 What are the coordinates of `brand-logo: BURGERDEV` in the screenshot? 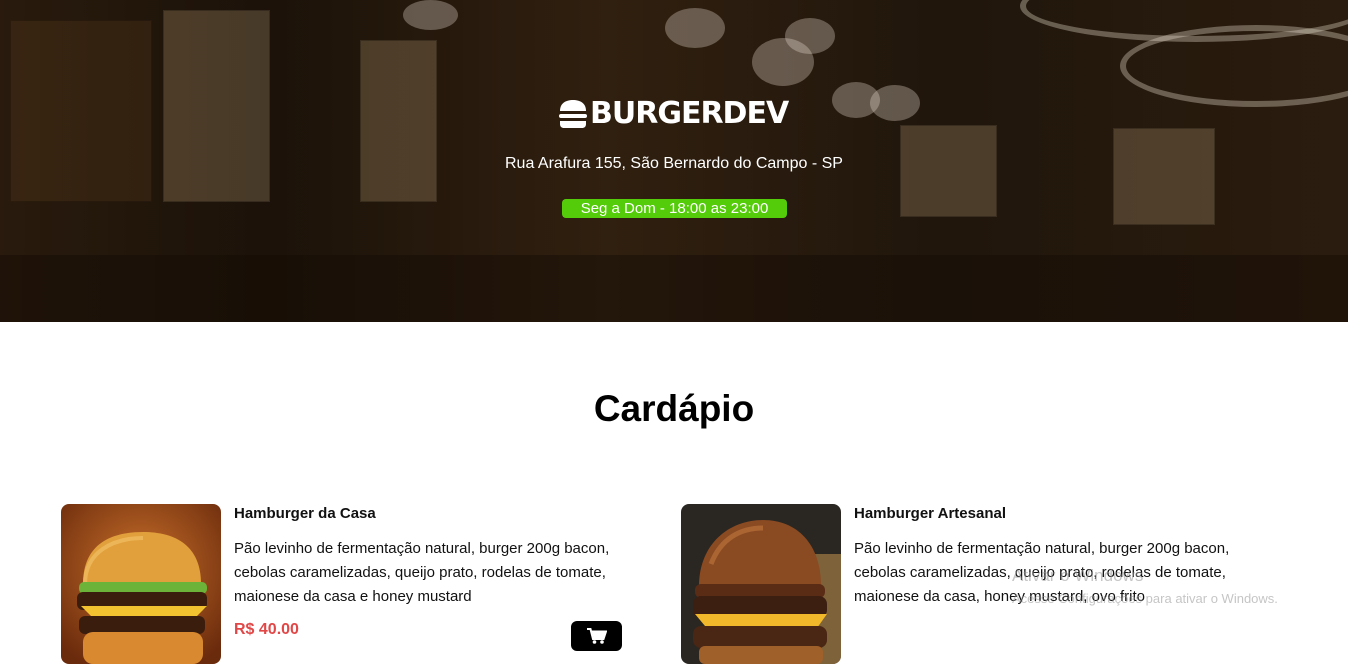 It's located at (673, 114).